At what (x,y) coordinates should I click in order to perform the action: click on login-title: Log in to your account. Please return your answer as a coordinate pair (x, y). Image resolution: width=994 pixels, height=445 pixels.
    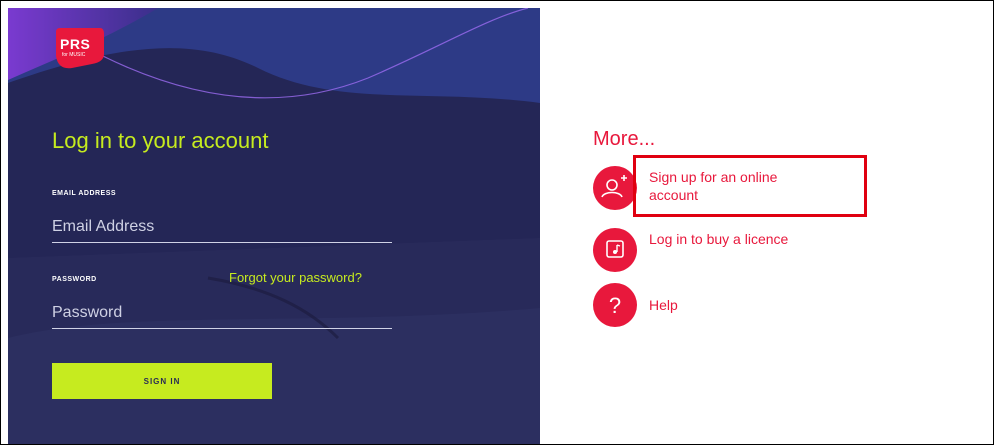
    Looking at the image, I should click on (160, 140).